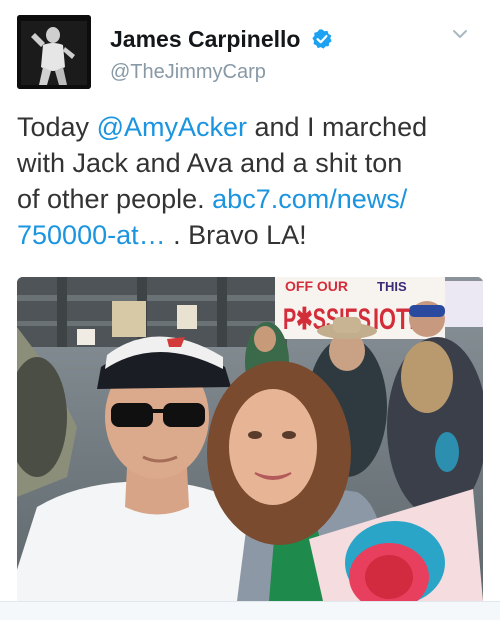  Describe the element at coordinates (57, 127) in the screenshot. I see `tweet-text-segment: Today` at that location.